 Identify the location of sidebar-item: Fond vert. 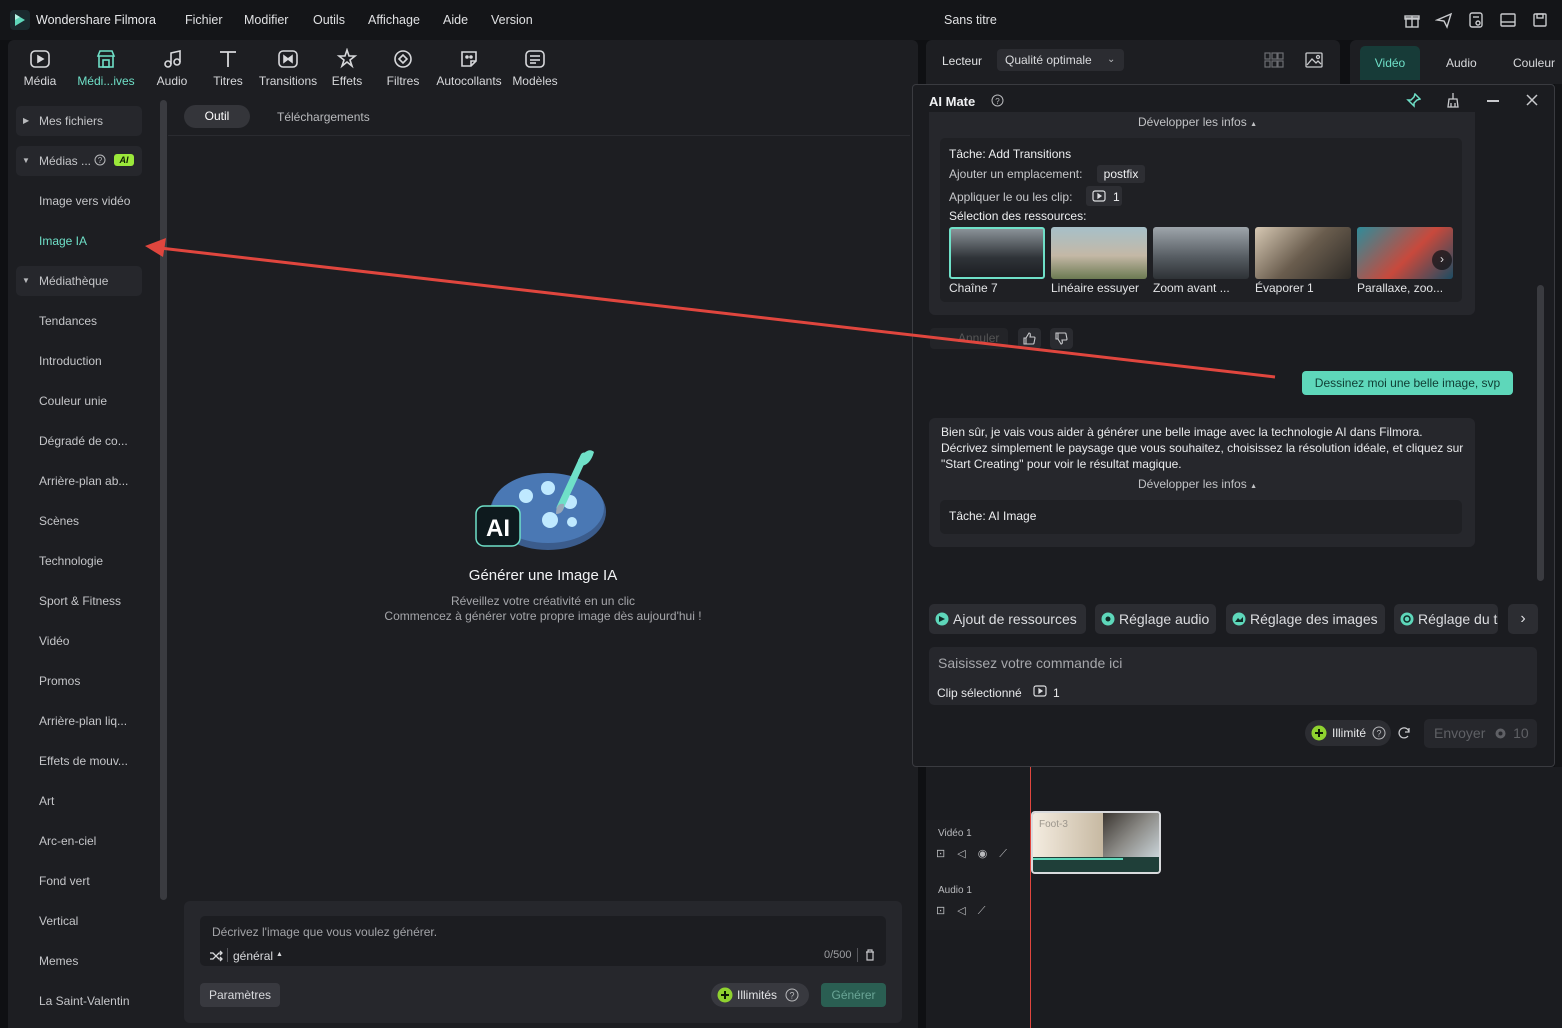
(64, 881).